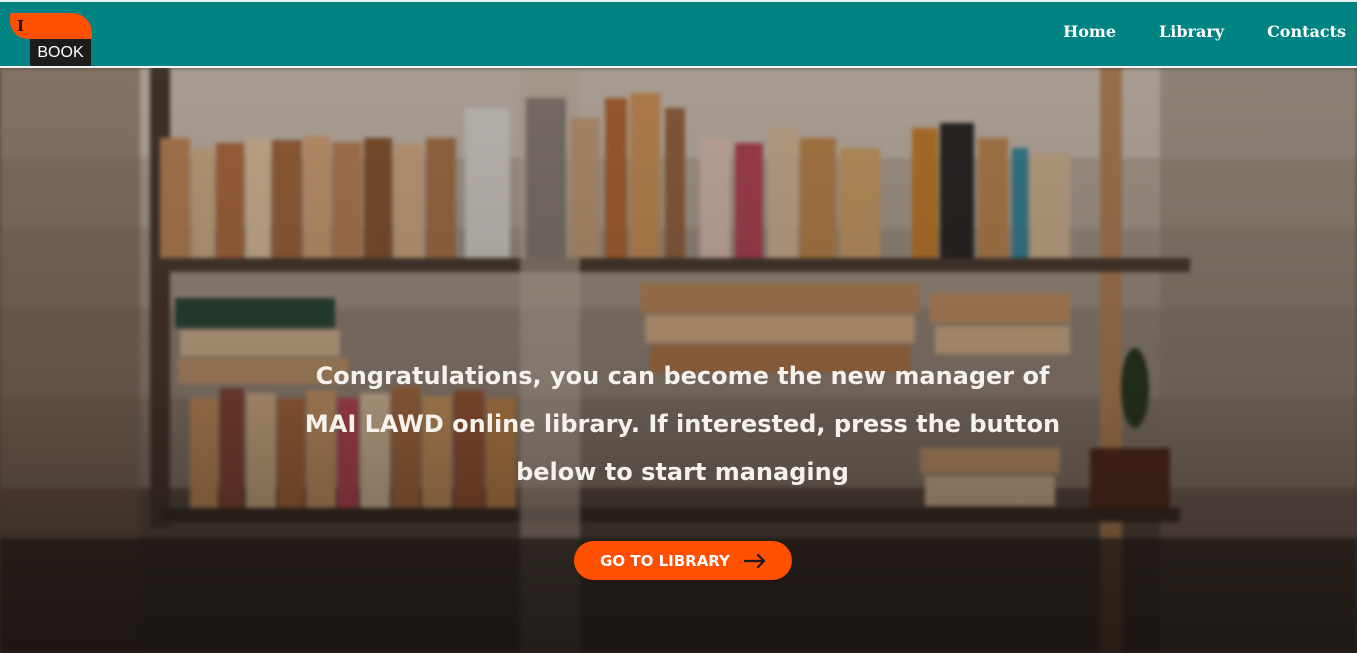  What do you see at coordinates (678, 34) in the screenshot?
I see `top-navbar: I BOOK Home Library Contacts` at bounding box center [678, 34].